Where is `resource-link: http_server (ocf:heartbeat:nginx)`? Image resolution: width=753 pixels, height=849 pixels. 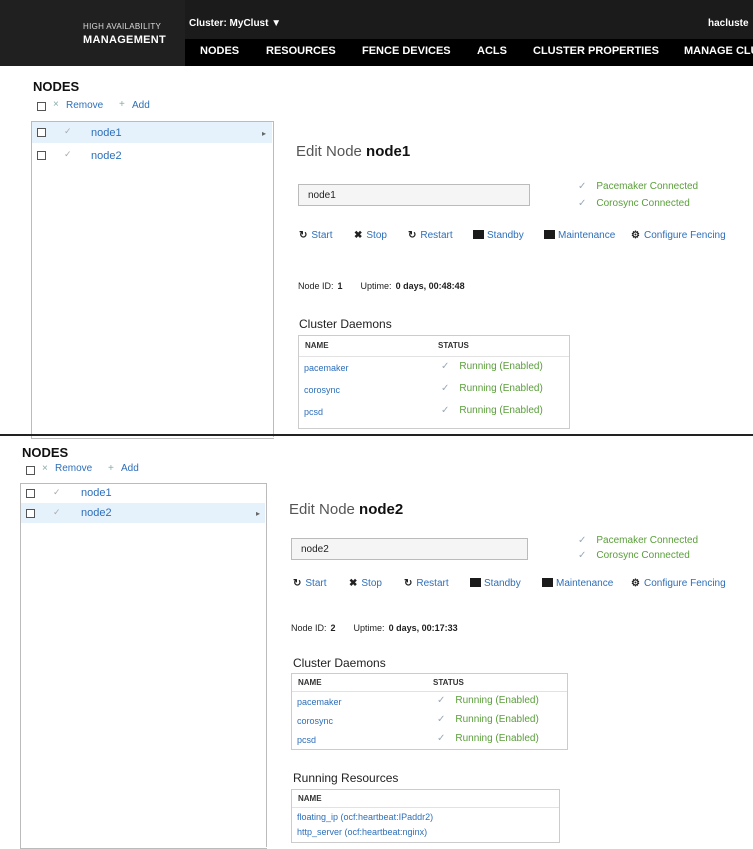 resource-link: http_server (ocf:heartbeat:nginx) is located at coordinates (362, 832).